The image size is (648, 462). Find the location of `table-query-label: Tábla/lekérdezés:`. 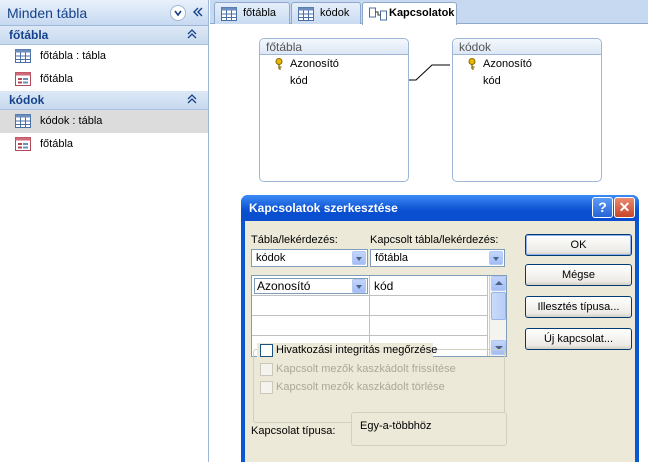

table-query-label: Tábla/lekérdezés: is located at coordinates (294, 240).